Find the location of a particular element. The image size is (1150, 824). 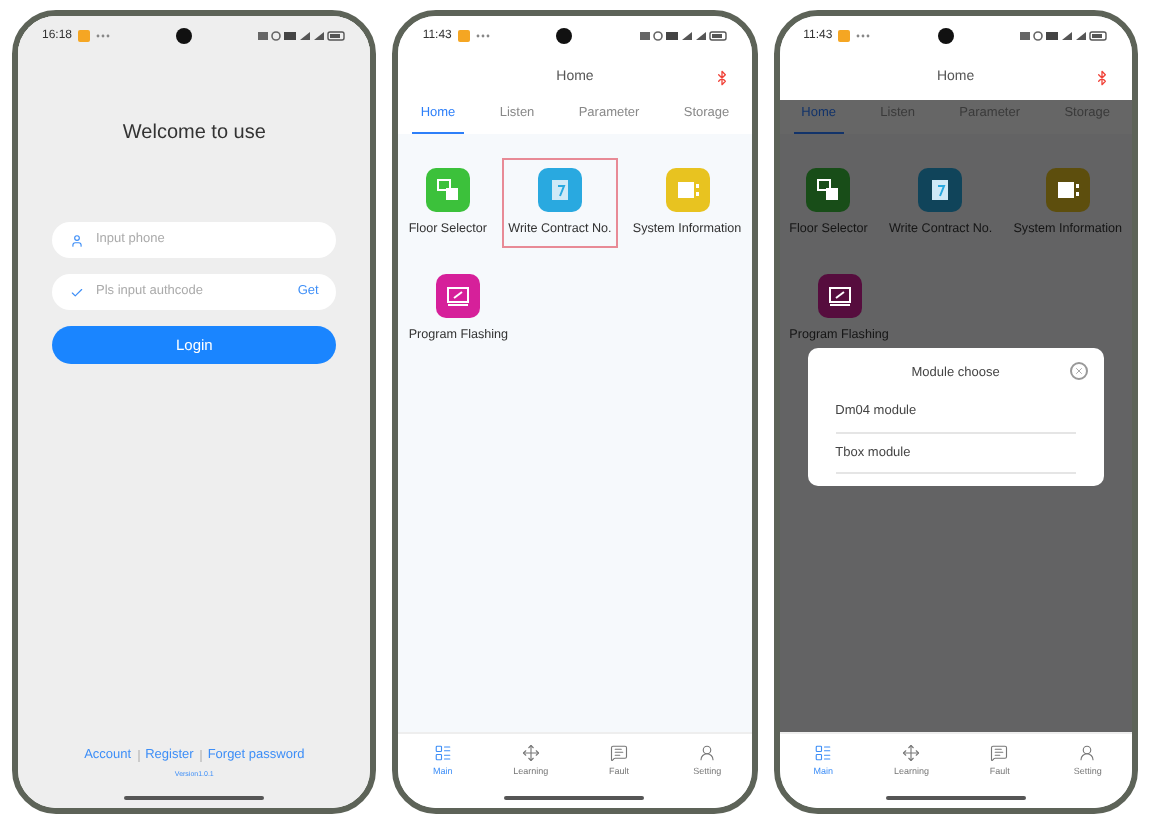

close-button is located at coordinates (1078, 371).